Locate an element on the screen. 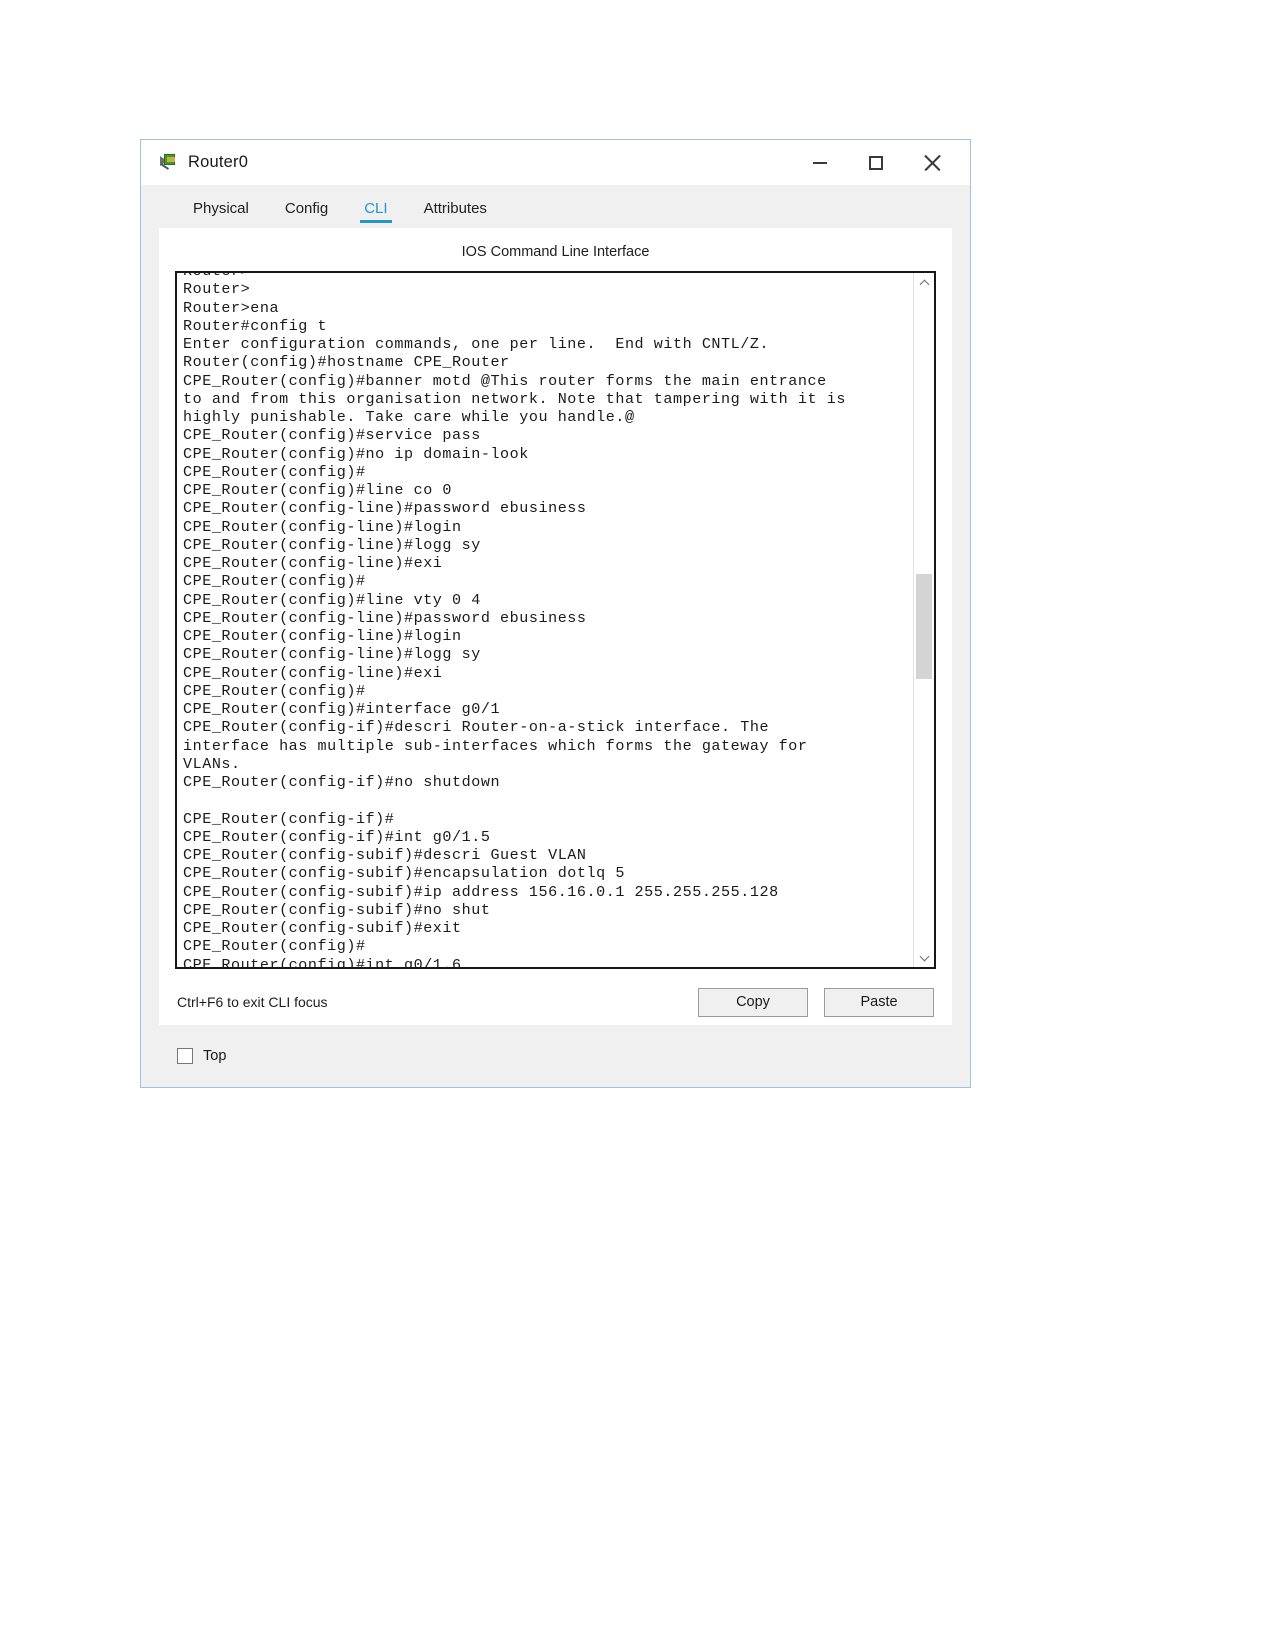  chevron-up-icon is located at coordinates (924, 284).